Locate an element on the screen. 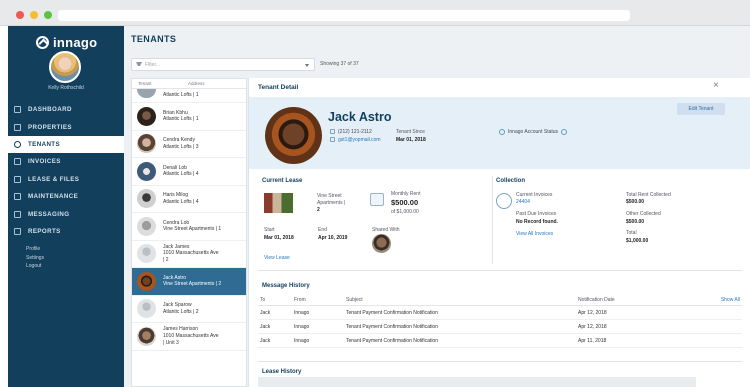 This screenshot has width=750, height=387. current-lease-title: Current Lease is located at coordinates (282, 181).